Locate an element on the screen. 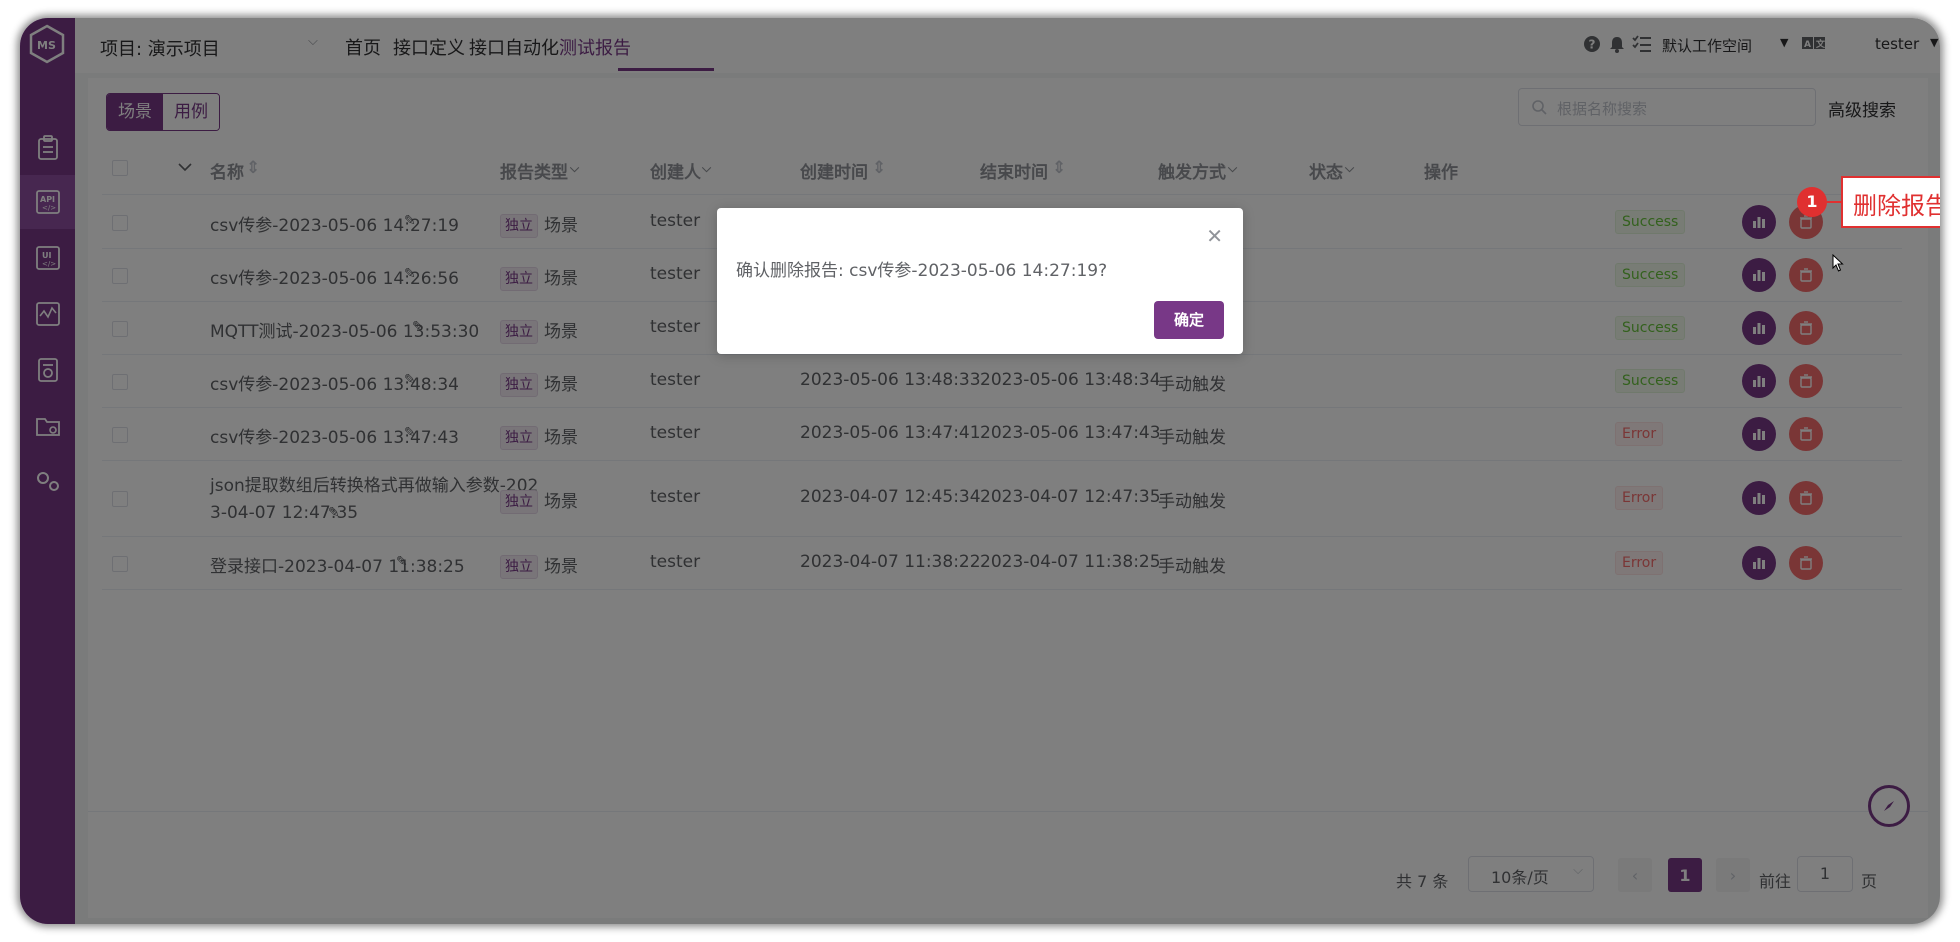  confirm-delete-dialog: ✕ 确认删除报告: csv传参-2023-05-06 14:27:19? 确定 is located at coordinates (980, 281).